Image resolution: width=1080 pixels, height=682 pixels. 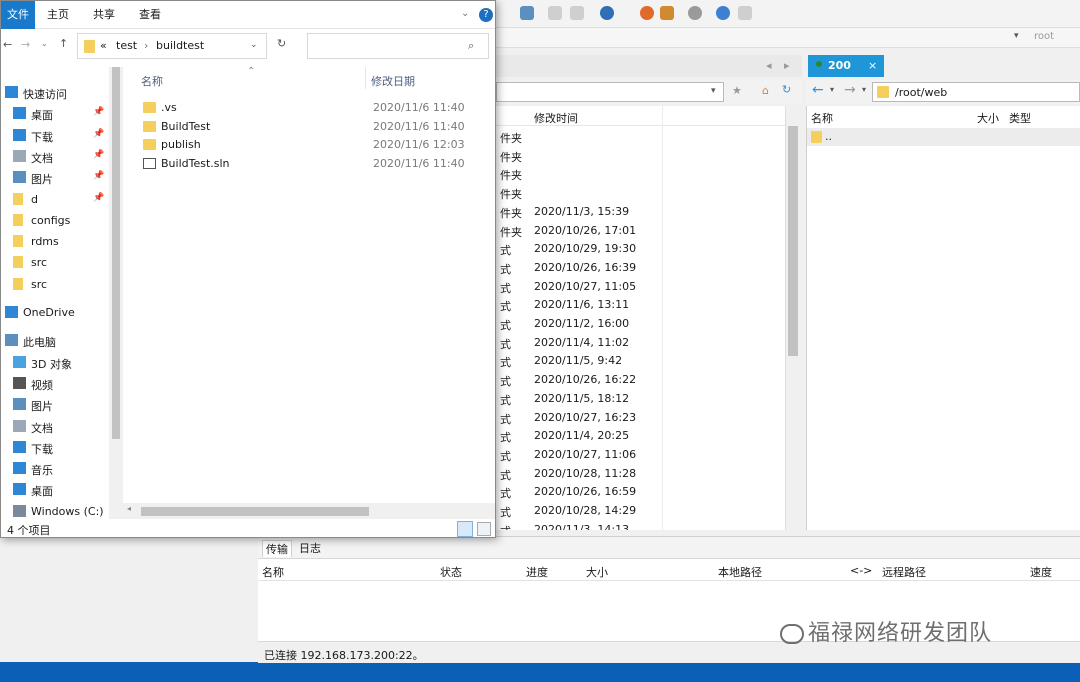 I want to click on nav-pc-item-5: 音乐, so click(x=55, y=469).